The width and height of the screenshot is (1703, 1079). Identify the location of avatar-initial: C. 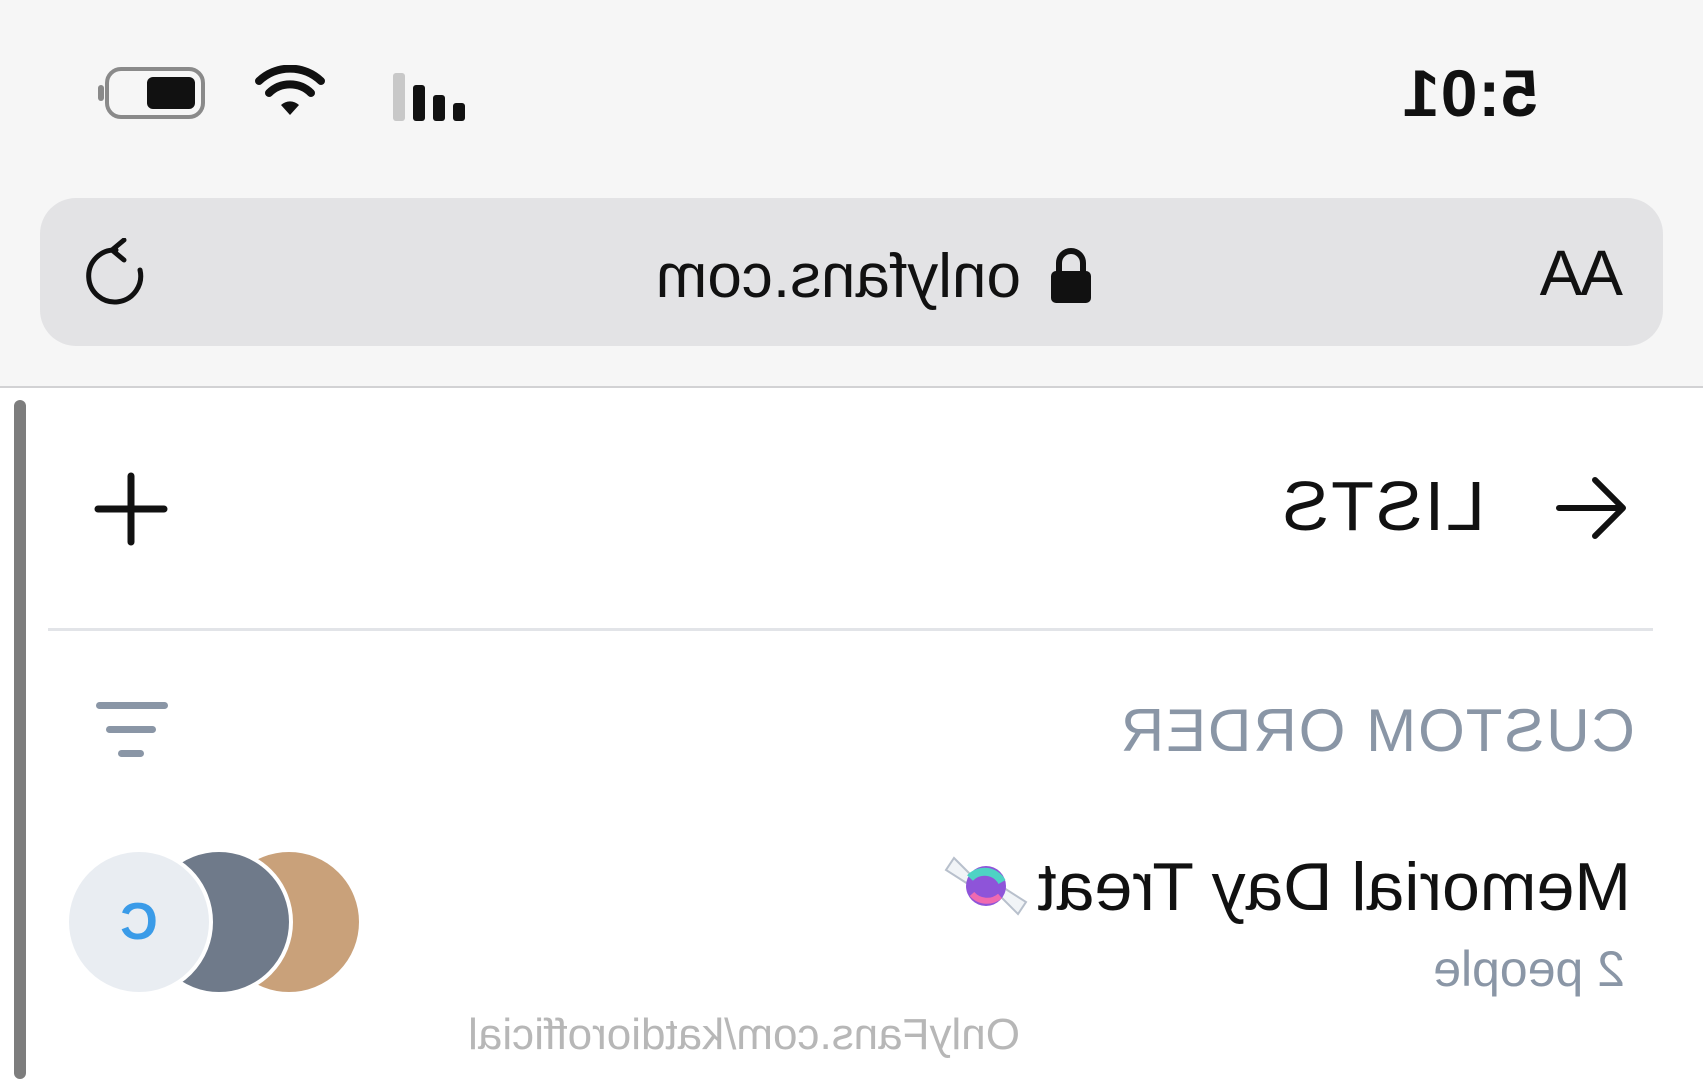
(139, 922).